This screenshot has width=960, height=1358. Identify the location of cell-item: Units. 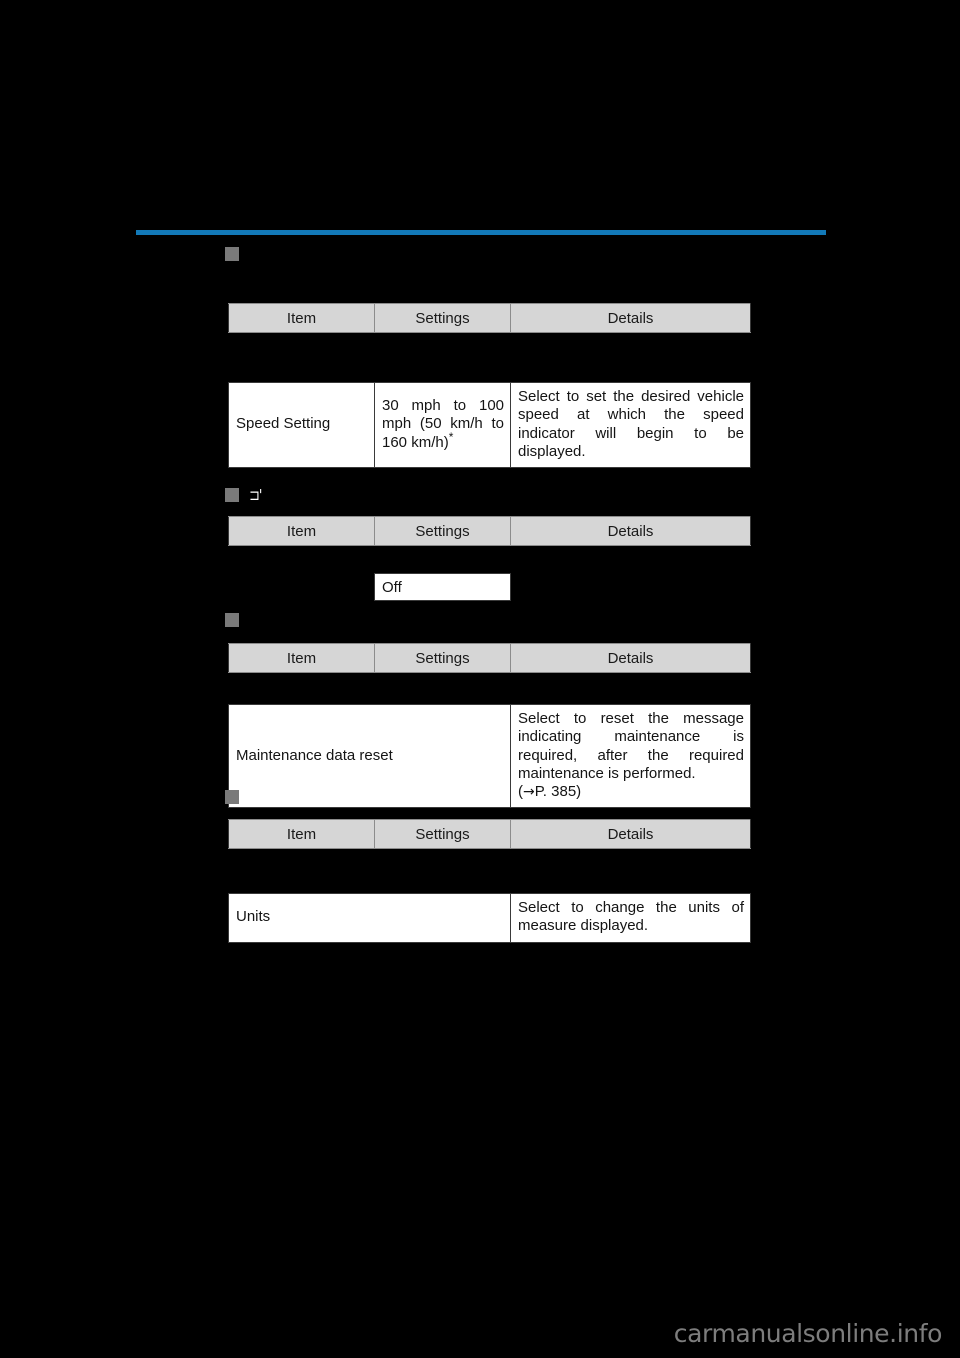
(369, 918).